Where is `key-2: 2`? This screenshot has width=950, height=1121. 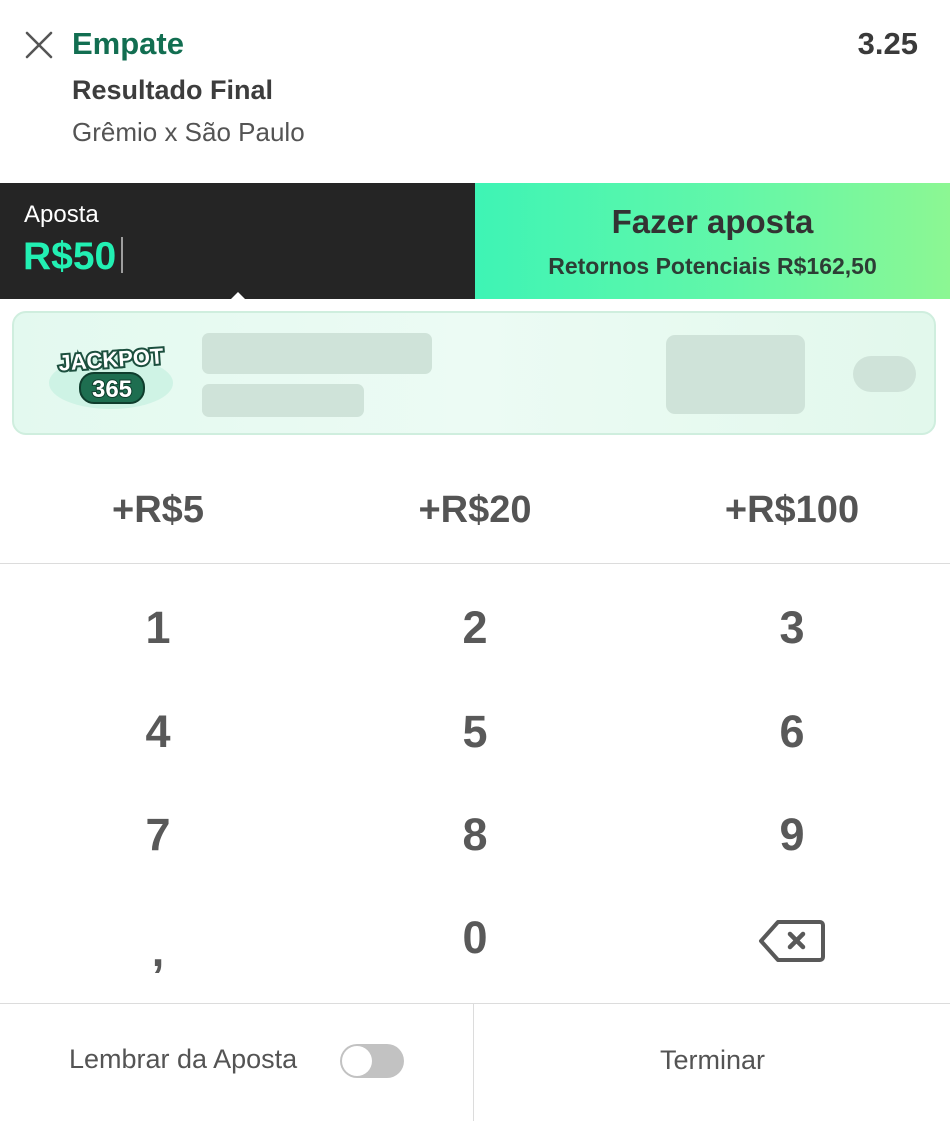 key-2: 2 is located at coordinates (475, 628).